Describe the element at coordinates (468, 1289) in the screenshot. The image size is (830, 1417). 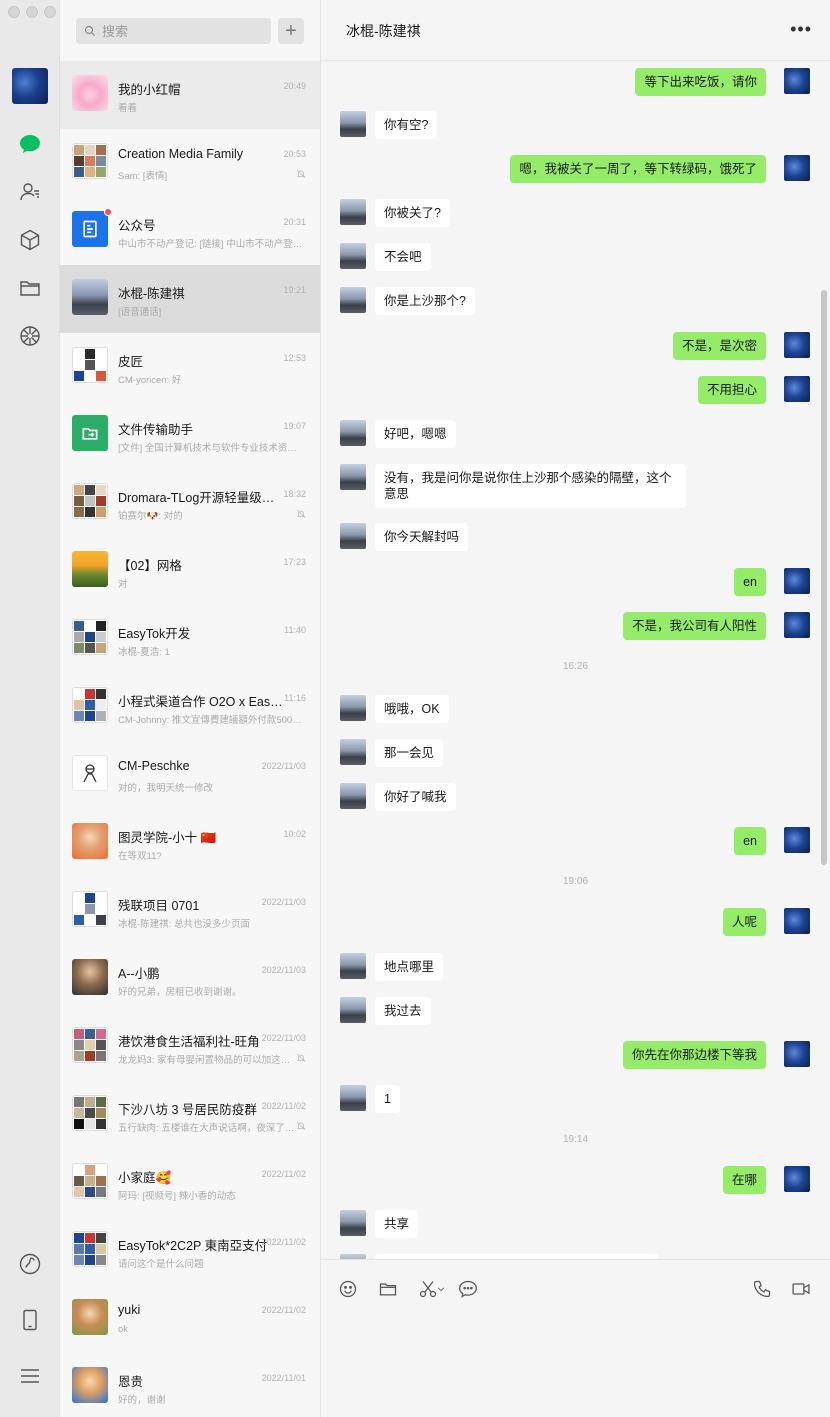
I see `chat-bubble-icon` at that location.